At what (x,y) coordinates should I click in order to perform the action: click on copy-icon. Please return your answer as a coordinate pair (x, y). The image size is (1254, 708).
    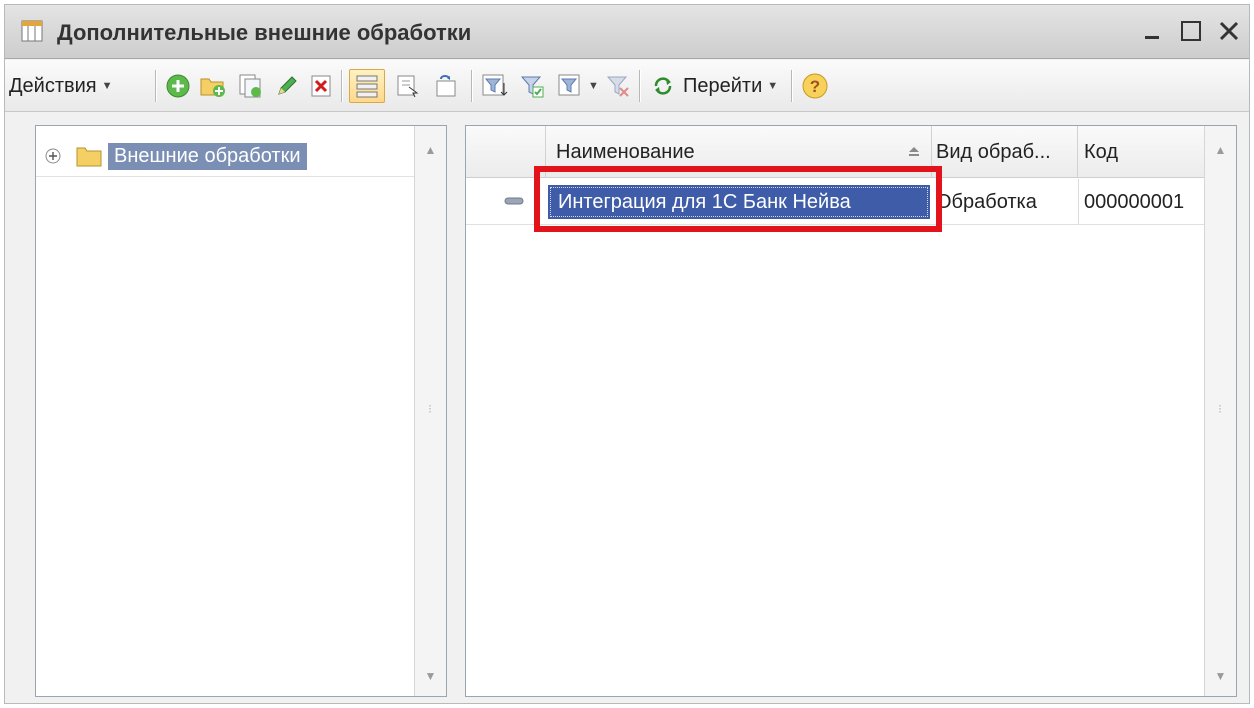
    Looking at the image, I should click on (250, 86).